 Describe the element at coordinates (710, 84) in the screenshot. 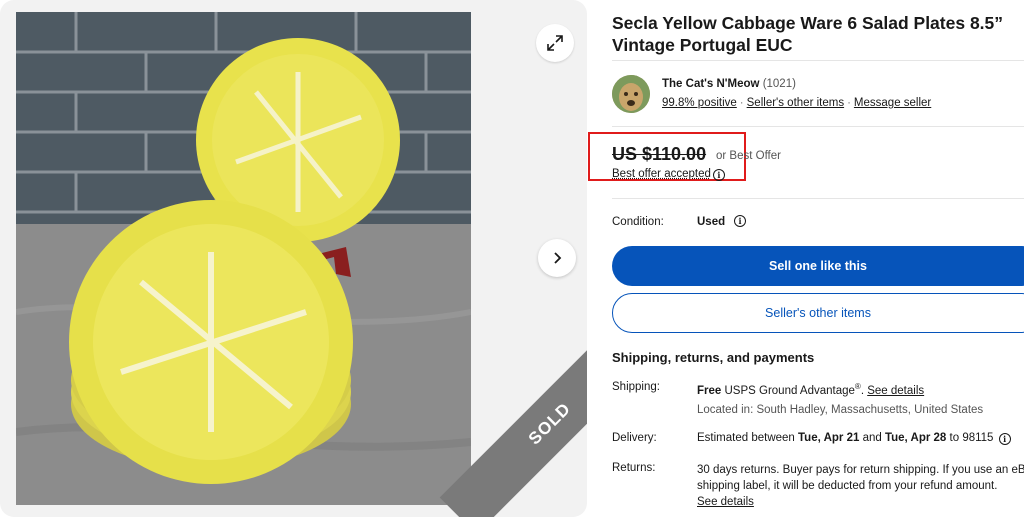

I see `seller-name-text: The Cat's N'Meow` at that location.